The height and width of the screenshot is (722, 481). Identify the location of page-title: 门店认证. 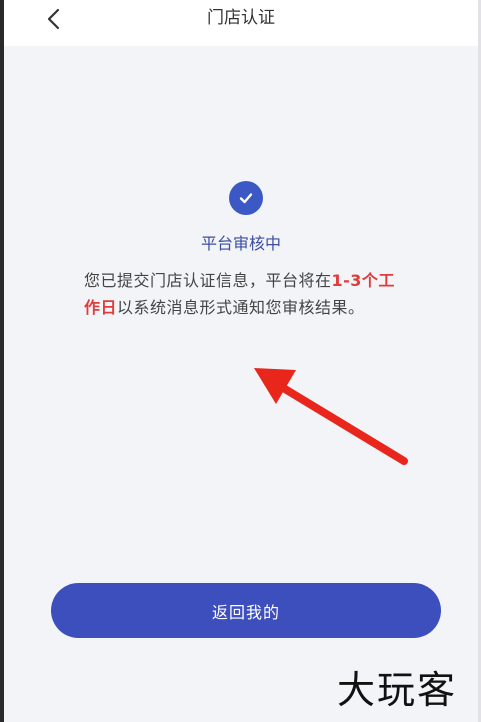
(241, 18).